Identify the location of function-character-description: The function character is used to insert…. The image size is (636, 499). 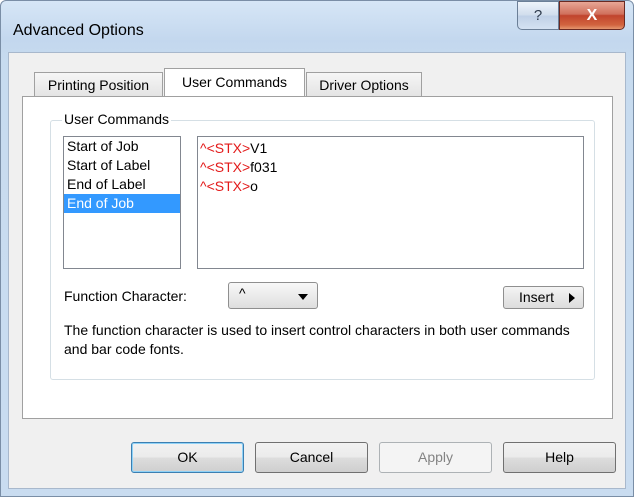
(317, 339).